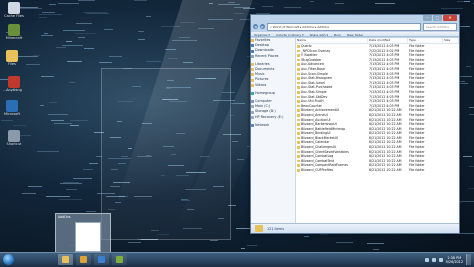 The image size is (474, 267). Describe the element at coordinates (262, 34) in the screenshot. I see `command-button: Organize ▾` at that location.